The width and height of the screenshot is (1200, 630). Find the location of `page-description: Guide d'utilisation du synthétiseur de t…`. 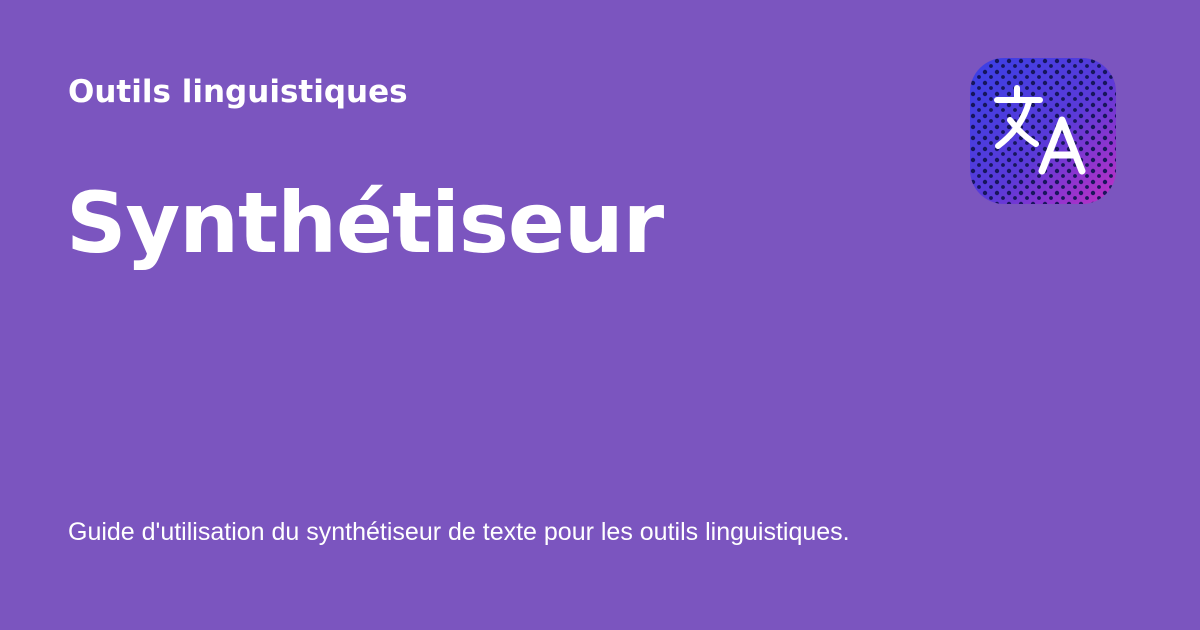

page-description: Guide d'utilisation du synthétiseur de t… is located at coordinates (459, 532).